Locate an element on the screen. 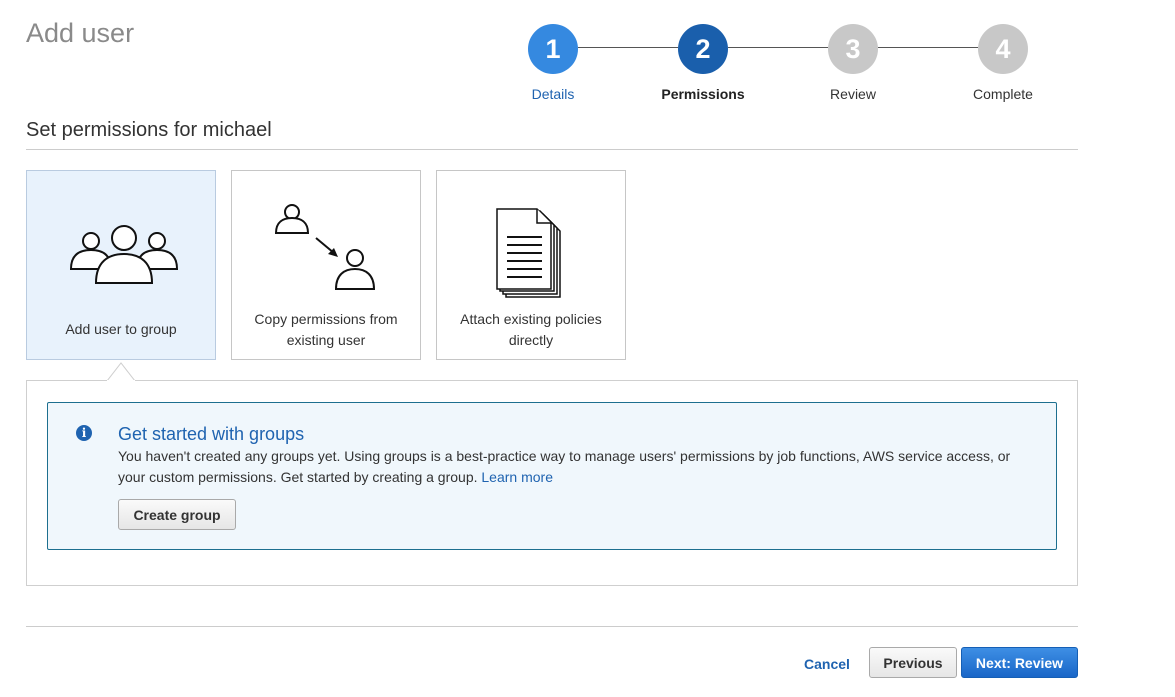 The height and width of the screenshot is (697, 1175). option-copy-permissions: Copy permissions from existing user is located at coordinates (326, 265).